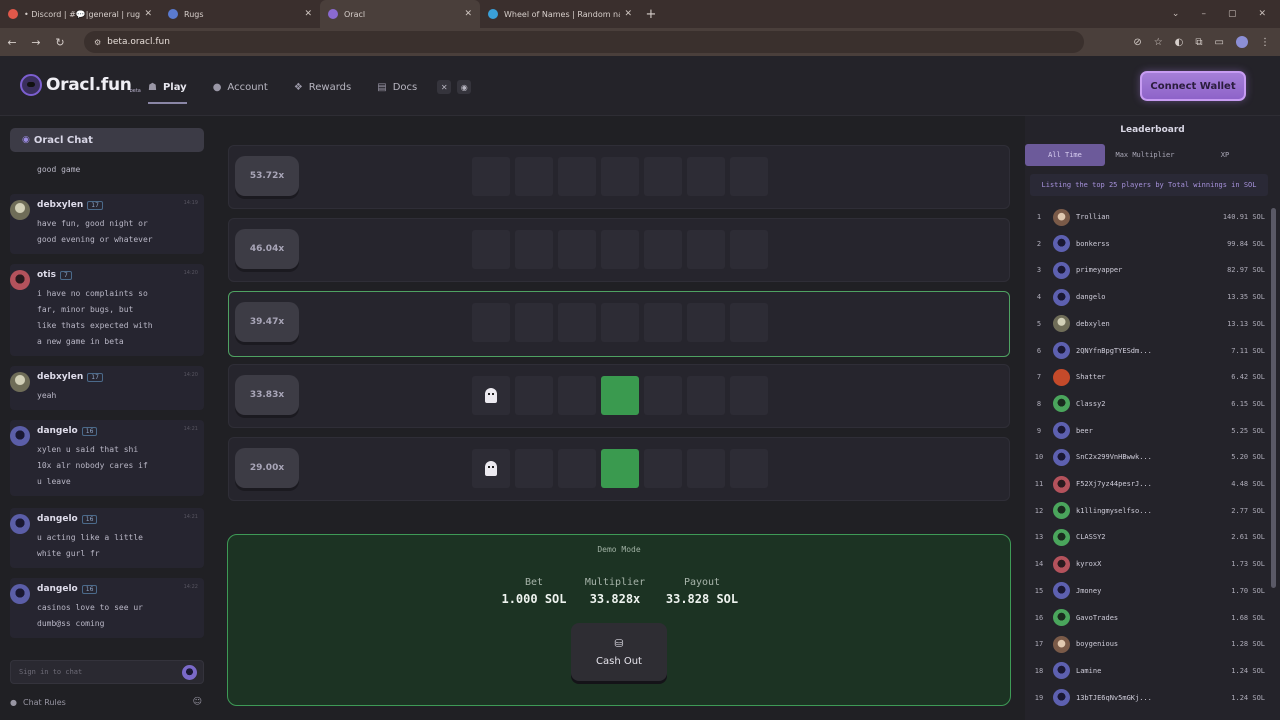  Describe the element at coordinates (267, 322) in the screenshot. I see `row-multiplier-button: 39.47x` at that location.